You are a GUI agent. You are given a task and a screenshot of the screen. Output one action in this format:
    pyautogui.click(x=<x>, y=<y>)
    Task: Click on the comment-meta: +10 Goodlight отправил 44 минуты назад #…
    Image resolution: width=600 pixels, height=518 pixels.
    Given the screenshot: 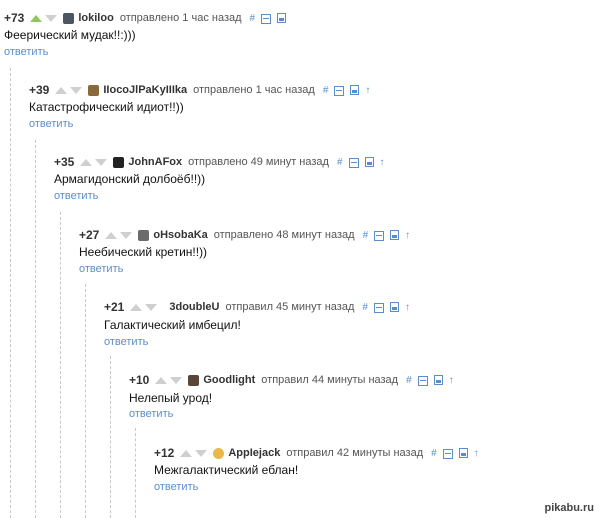 What is the action you would take?
    pyautogui.click(x=294, y=380)
    